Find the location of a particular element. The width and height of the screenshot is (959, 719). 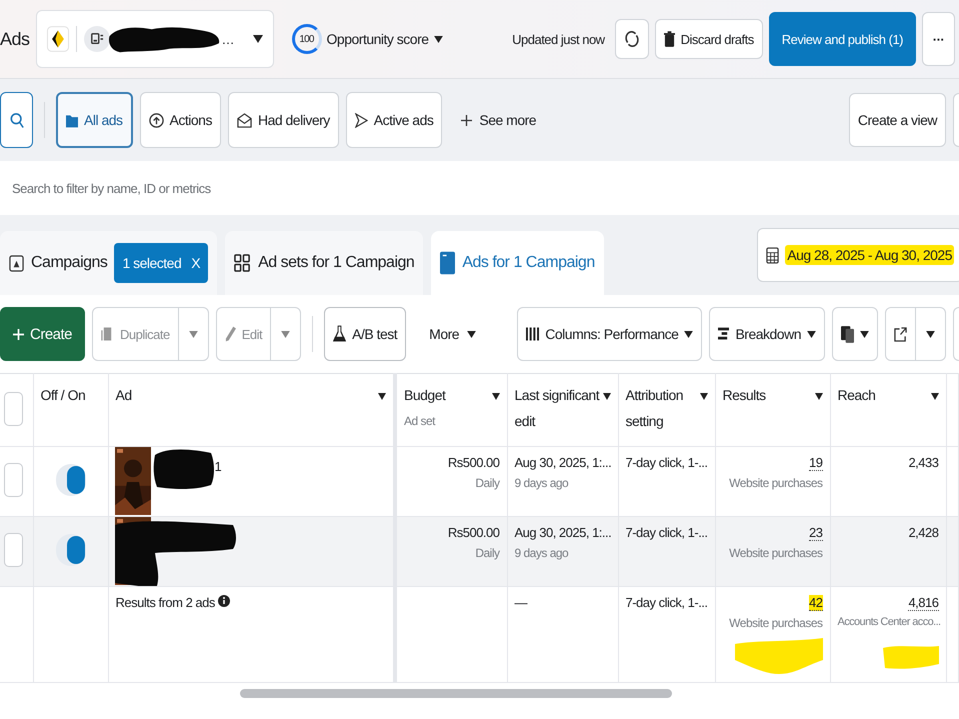

export-button is located at coordinates (900, 334).